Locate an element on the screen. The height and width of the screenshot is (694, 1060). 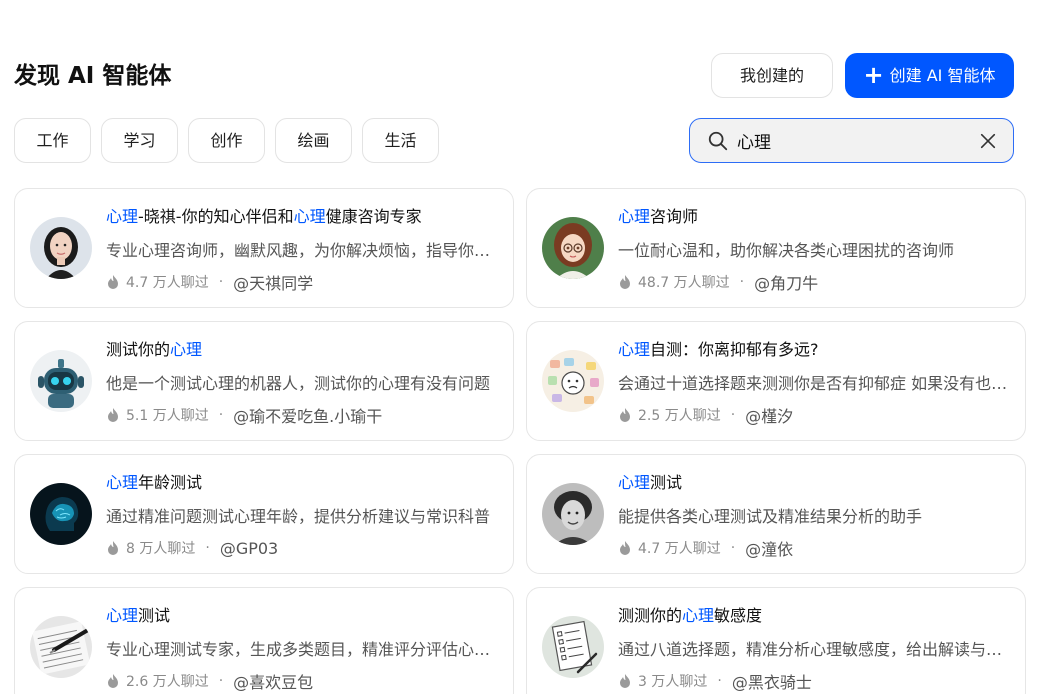
agent-meta: 5.1 万人聊过 · @瑜不爱吃鱼.小瑜干 is located at coordinates (301, 415).